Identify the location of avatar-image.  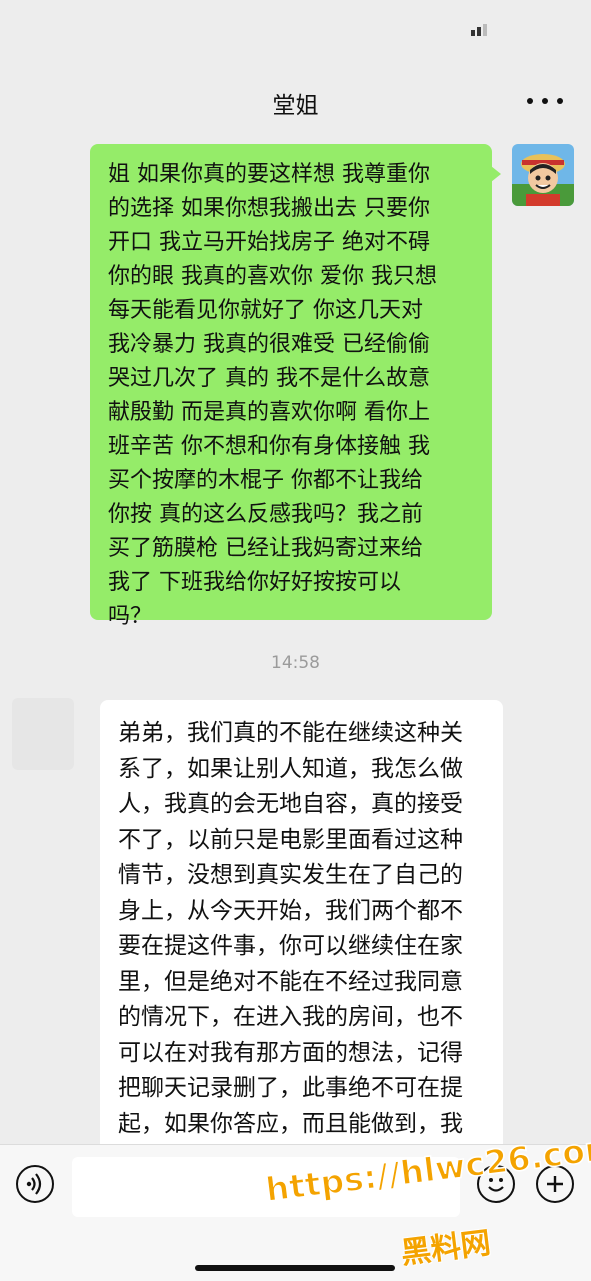
(543, 175).